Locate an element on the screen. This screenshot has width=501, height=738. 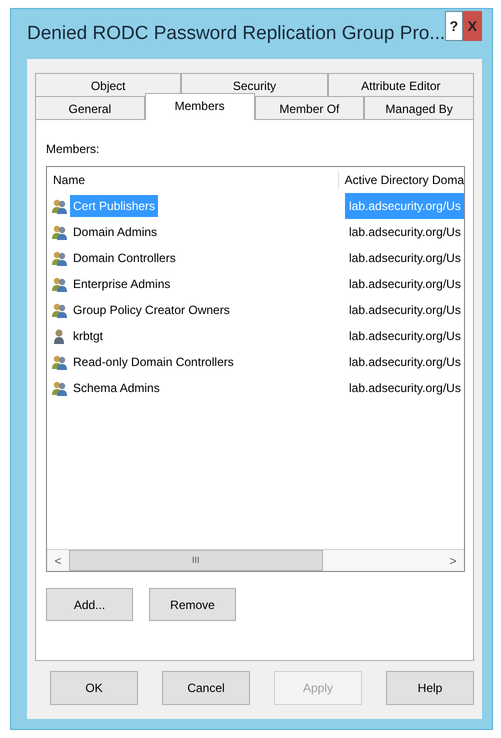
horizontal-scrollbar: < III > is located at coordinates (255, 560).